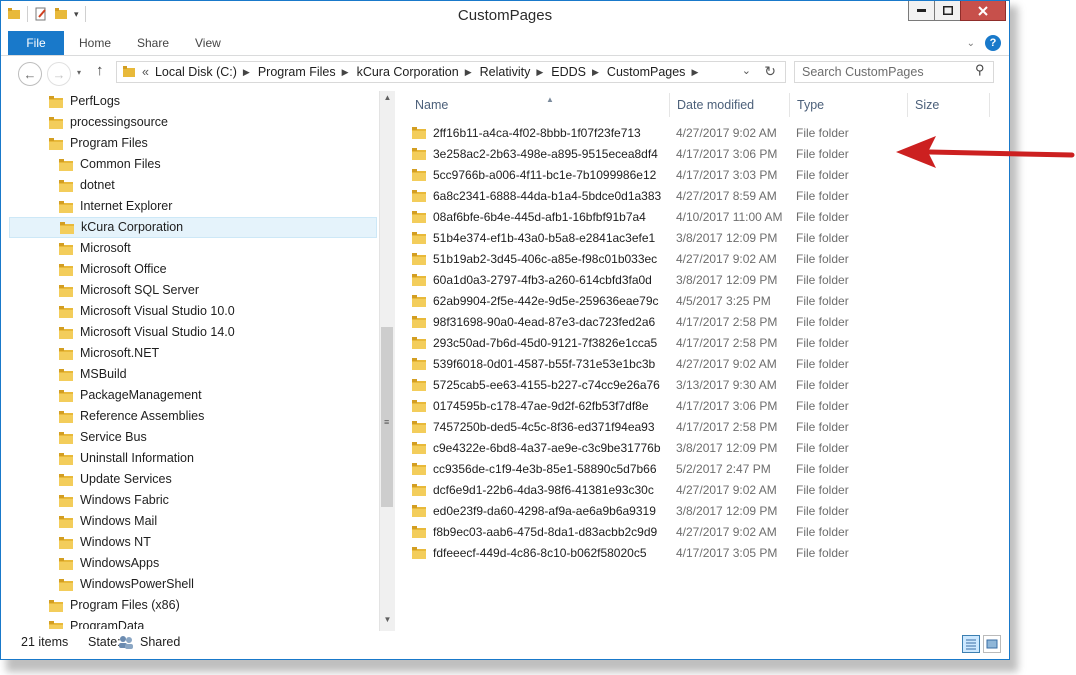 The height and width of the screenshot is (675, 1076). Describe the element at coordinates (297, 72) in the screenshot. I see `breadcrumb-item: Program Files` at that location.